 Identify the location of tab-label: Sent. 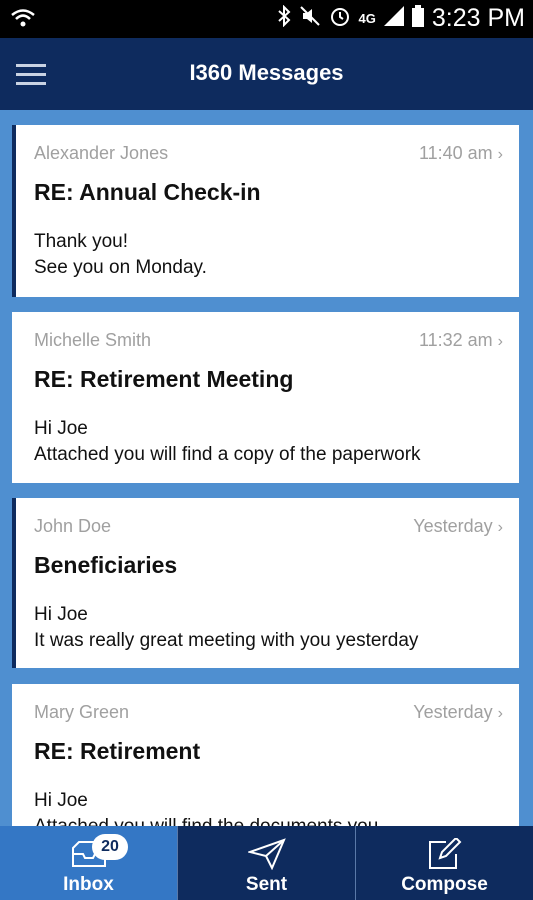
(266, 884).